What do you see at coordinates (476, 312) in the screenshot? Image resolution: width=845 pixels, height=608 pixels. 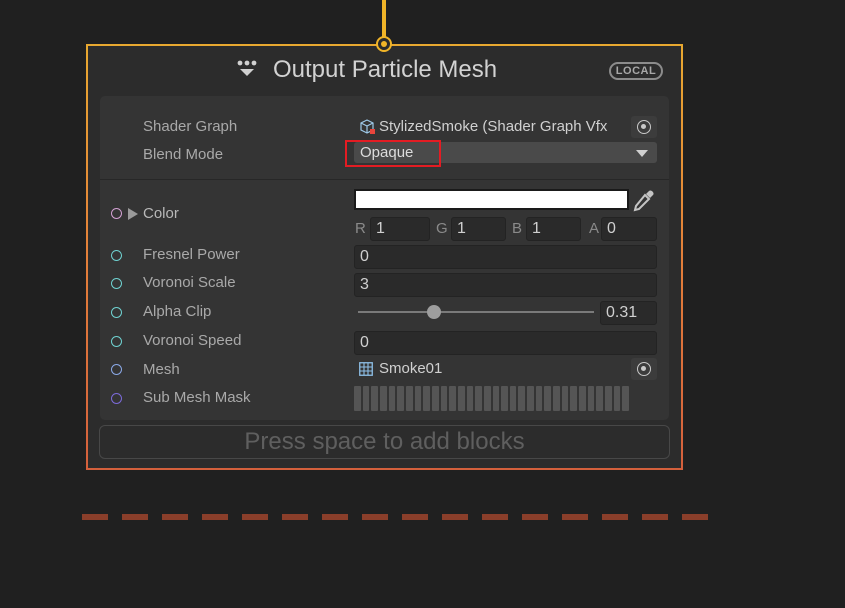 I see `alpha-clip-slider-track` at bounding box center [476, 312].